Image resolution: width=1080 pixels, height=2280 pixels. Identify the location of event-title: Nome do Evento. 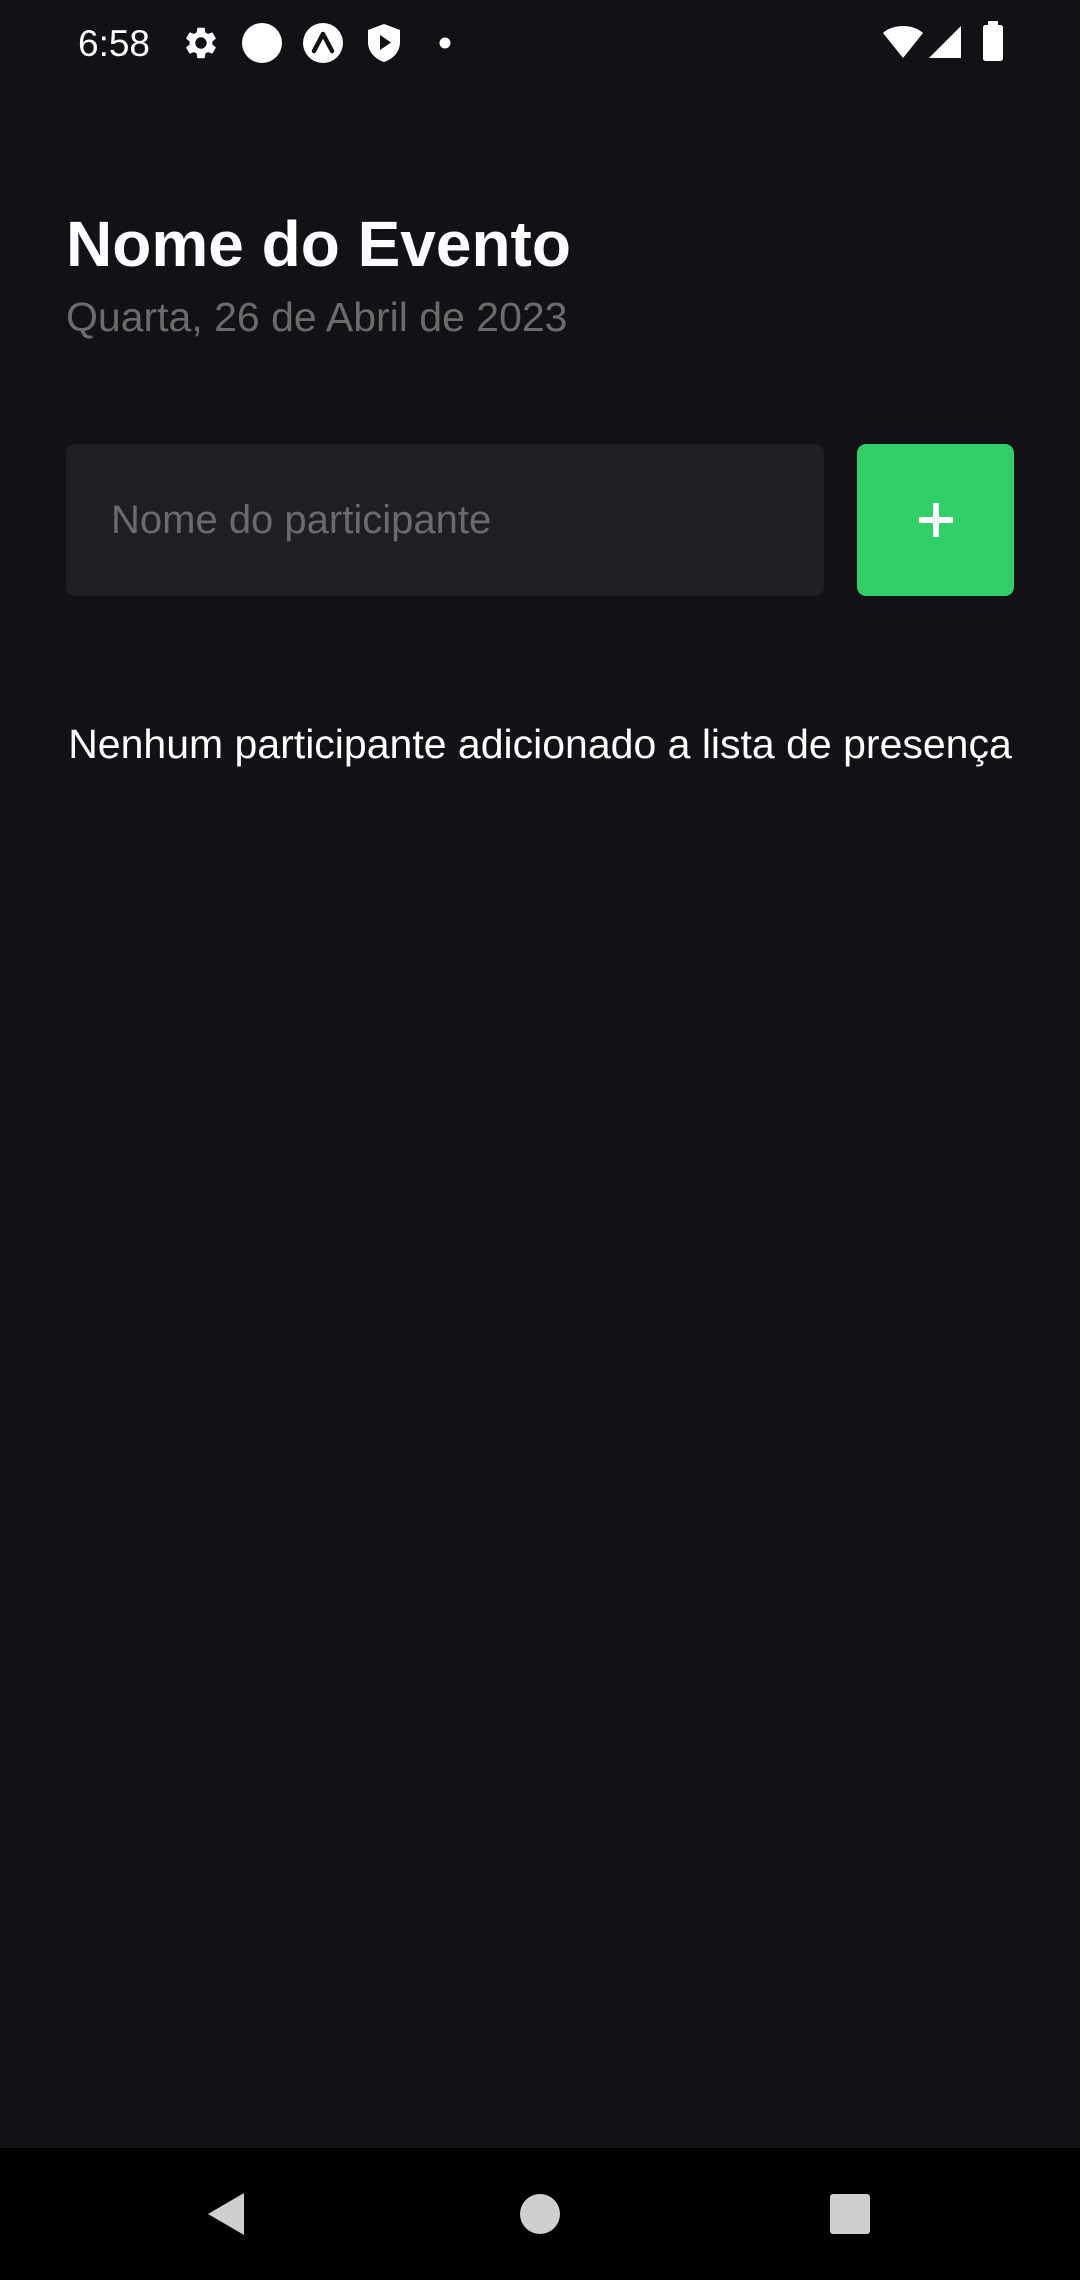
(318, 244).